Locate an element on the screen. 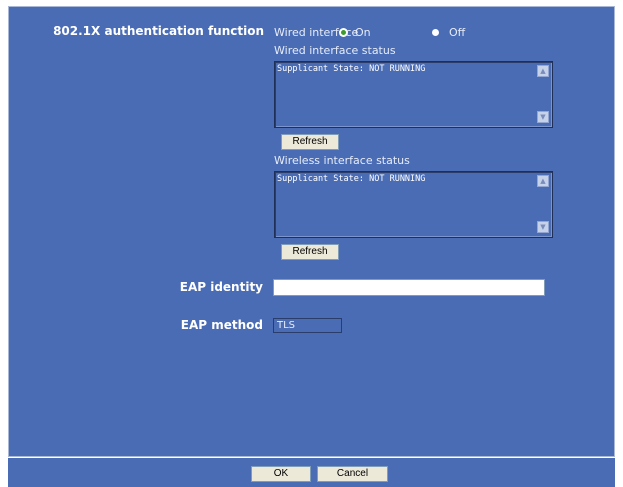 The width and height of the screenshot is (623, 487). wireless-refresh-button: Refresh is located at coordinates (310, 252).